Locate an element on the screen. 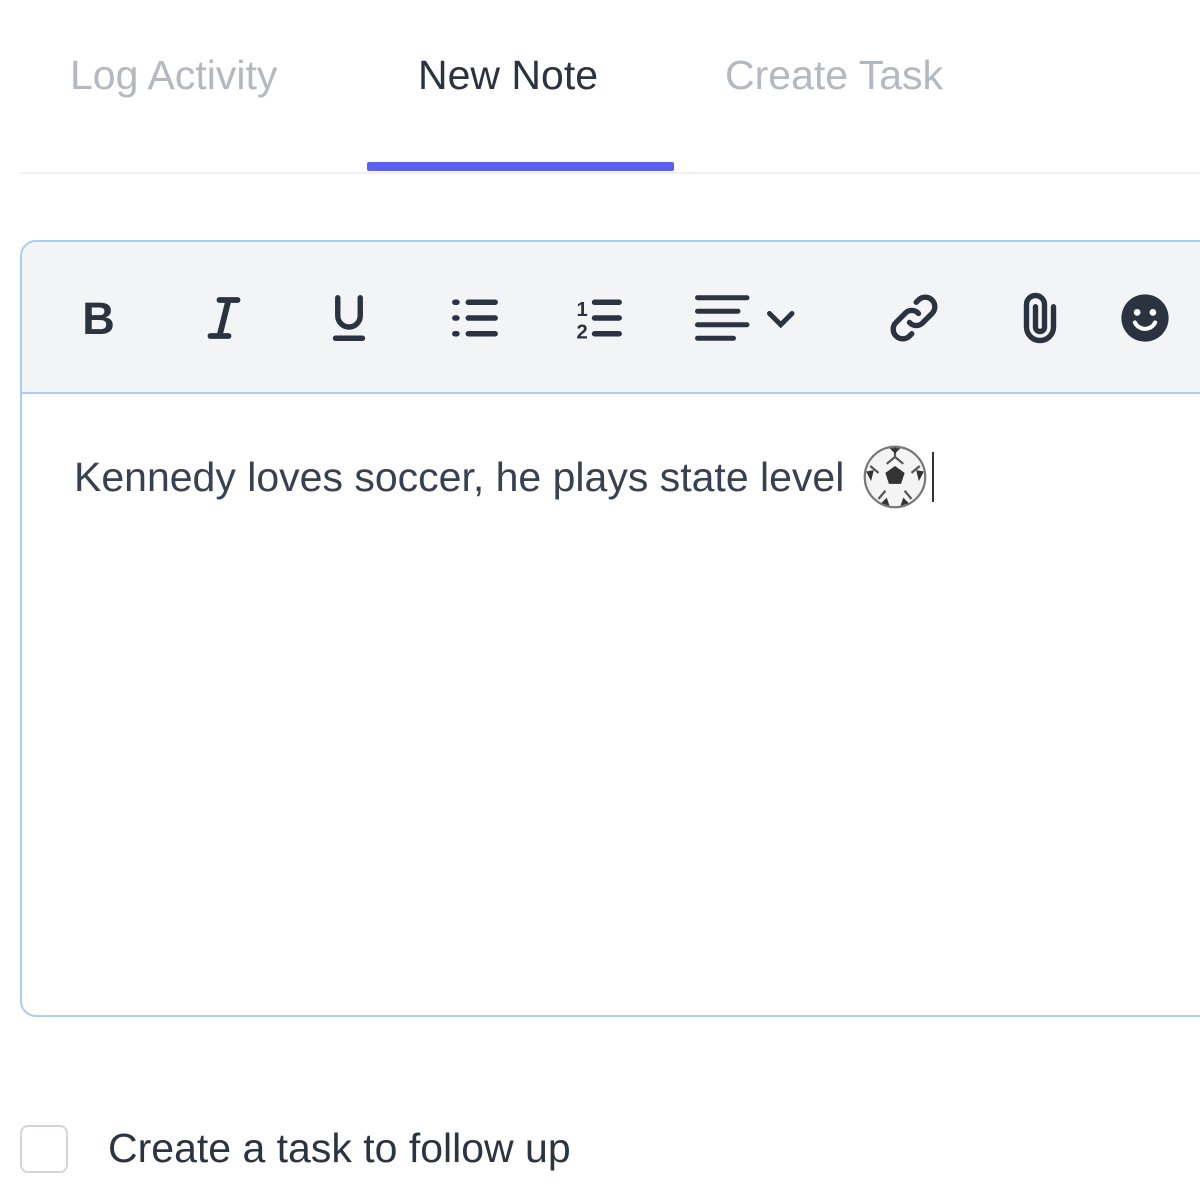  bullet-list-icon is located at coordinates (475, 318).